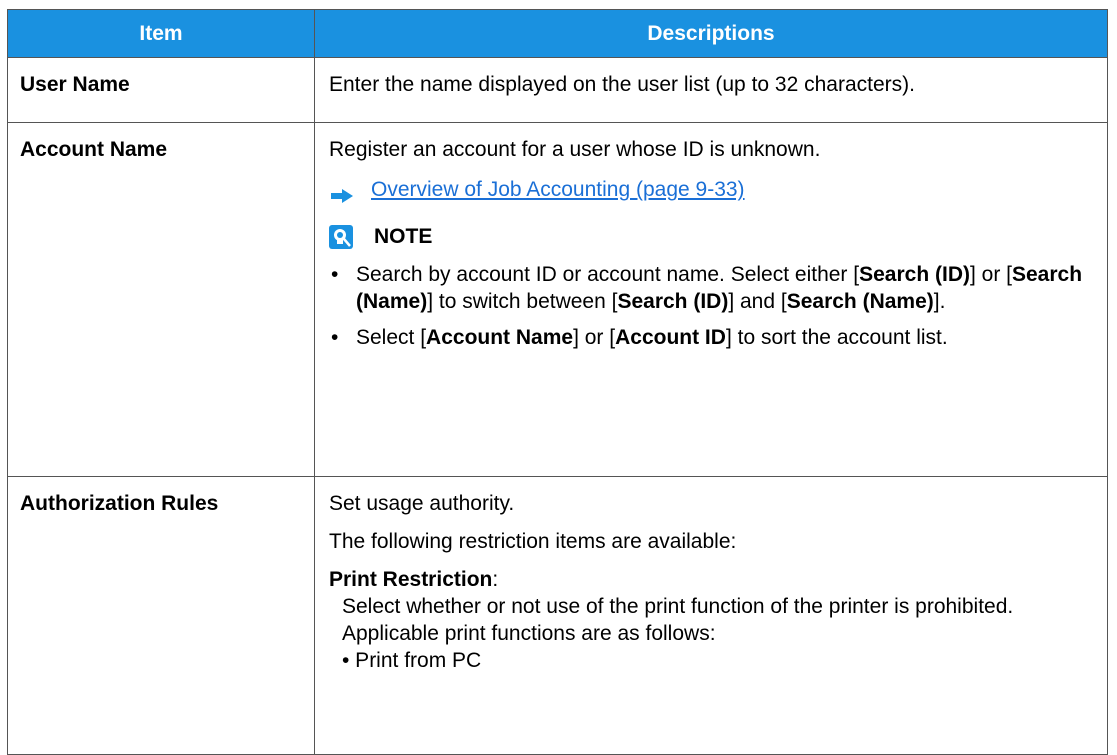 The width and height of the screenshot is (1117, 755). I want to click on restriction-heading: Print Restriction:, so click(711, 579).